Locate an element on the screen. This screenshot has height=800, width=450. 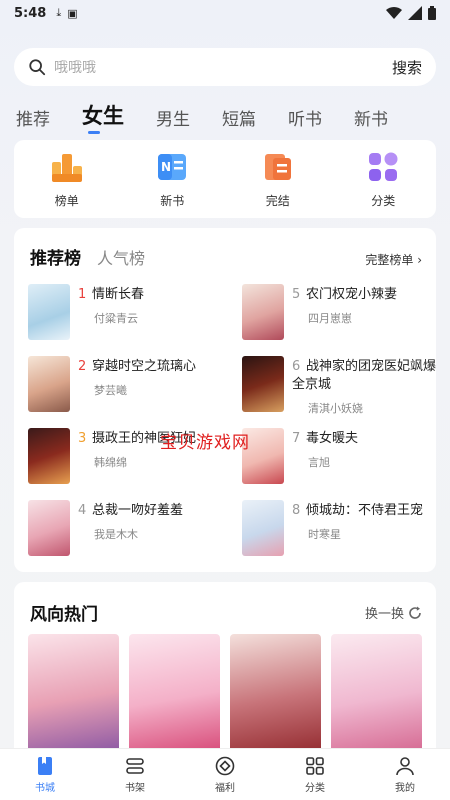
category-grid-icon is located at coordinates (315, 766).